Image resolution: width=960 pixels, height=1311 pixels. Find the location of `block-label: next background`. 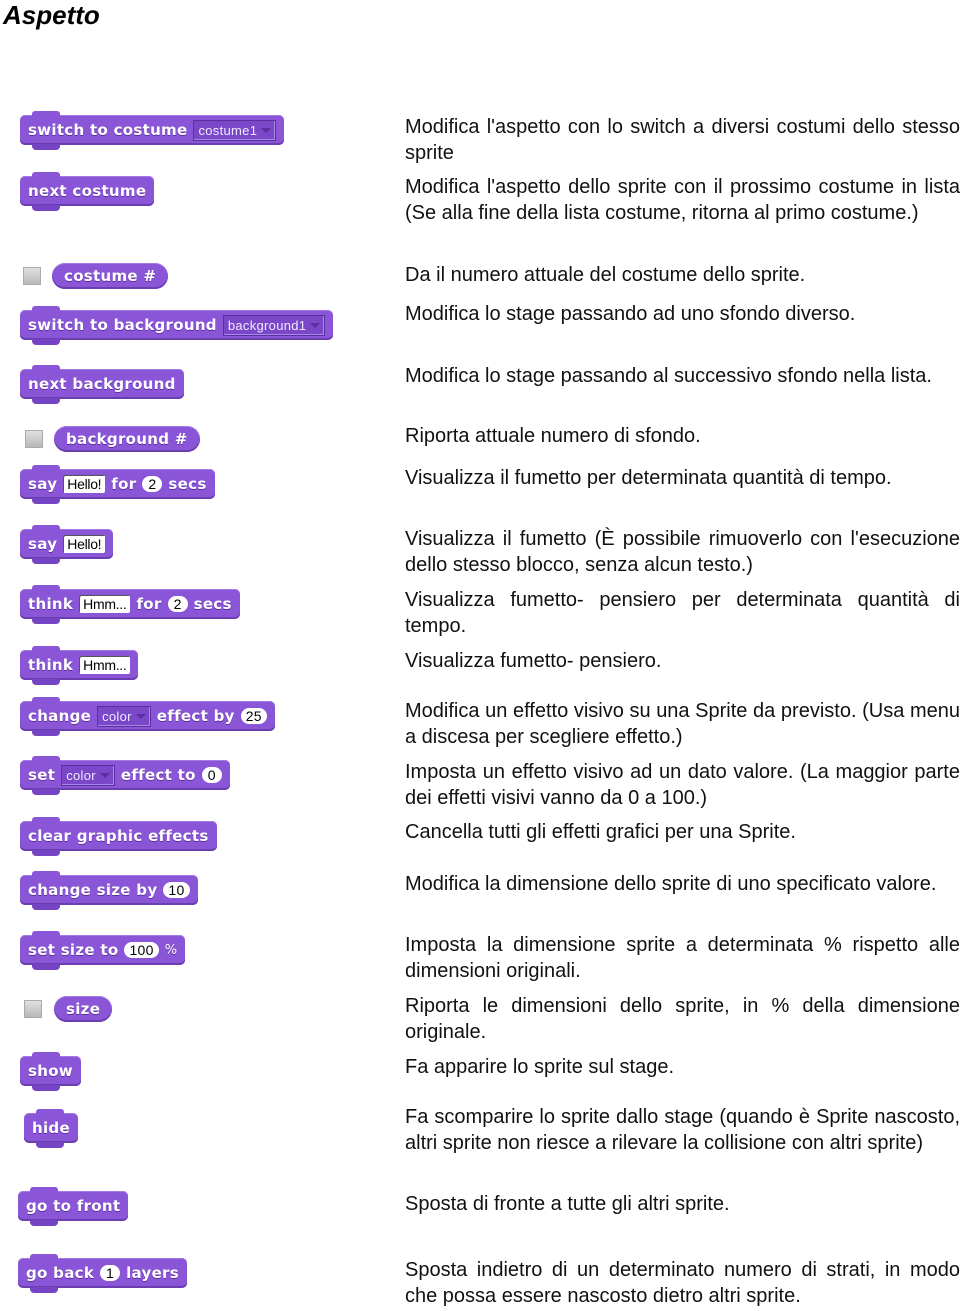

block-label: next background is located at coordinates (102, 384).